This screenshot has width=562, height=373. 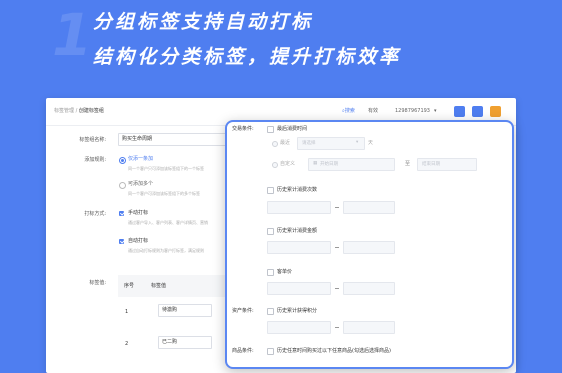 What do you see at coordinates (247, 57) in the screenshot?
I see `headline-secondary: 结构化分类标签，提升打标效率` at bounding box center [247, 57].